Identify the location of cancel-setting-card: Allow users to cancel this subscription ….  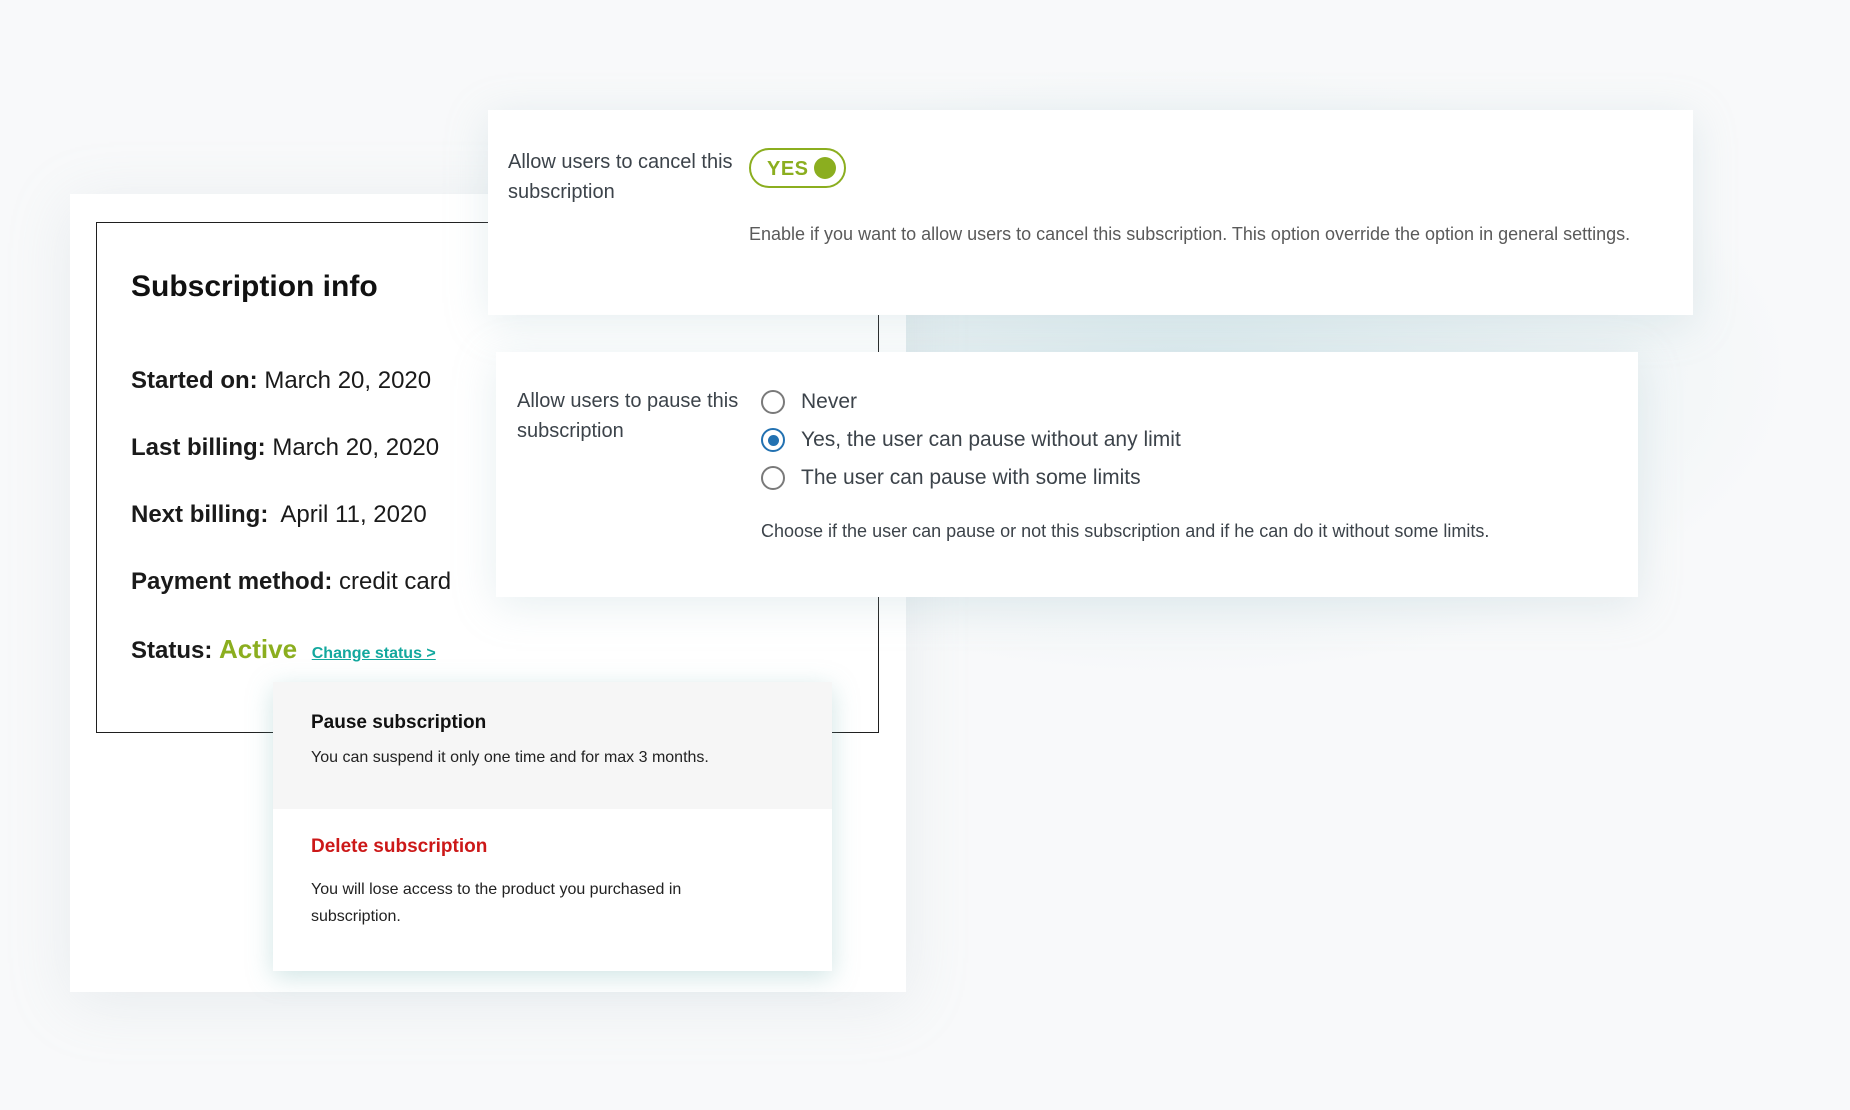
(1090, 212).